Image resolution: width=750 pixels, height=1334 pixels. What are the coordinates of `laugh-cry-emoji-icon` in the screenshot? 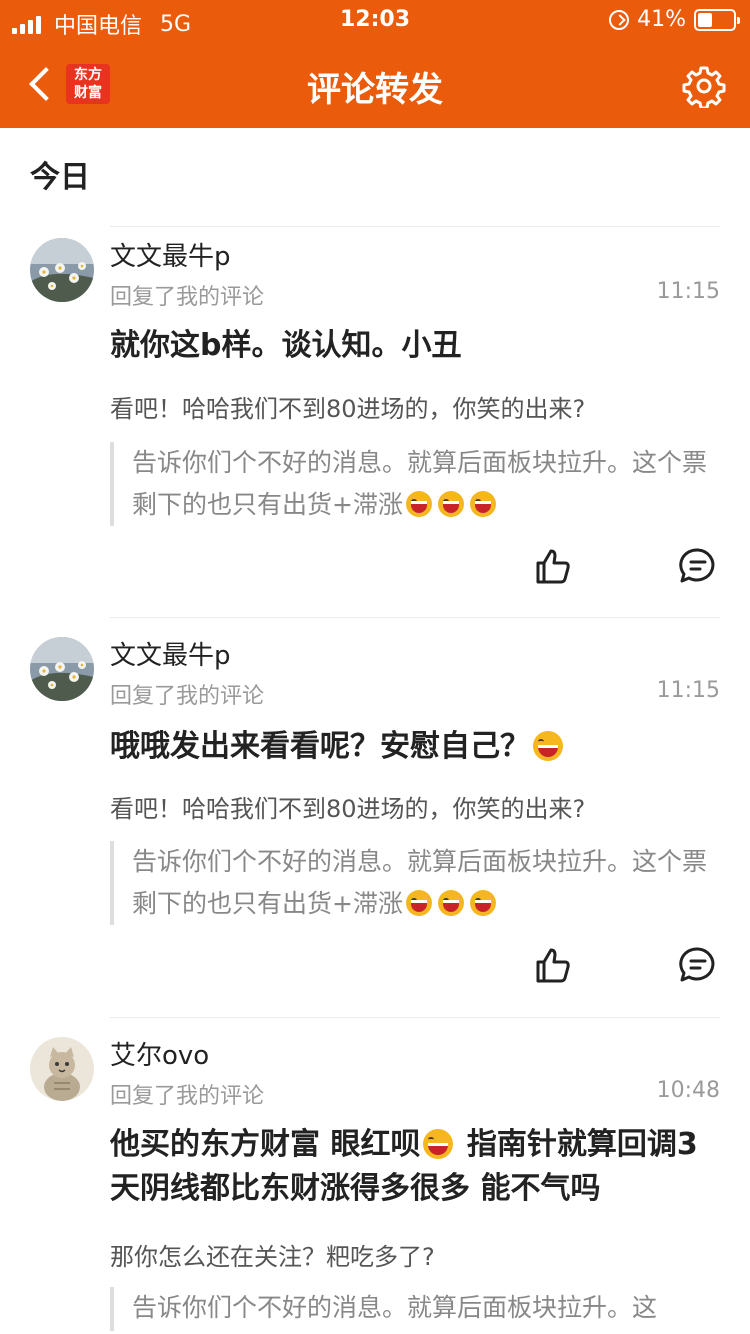 It's located at (438, 1144).